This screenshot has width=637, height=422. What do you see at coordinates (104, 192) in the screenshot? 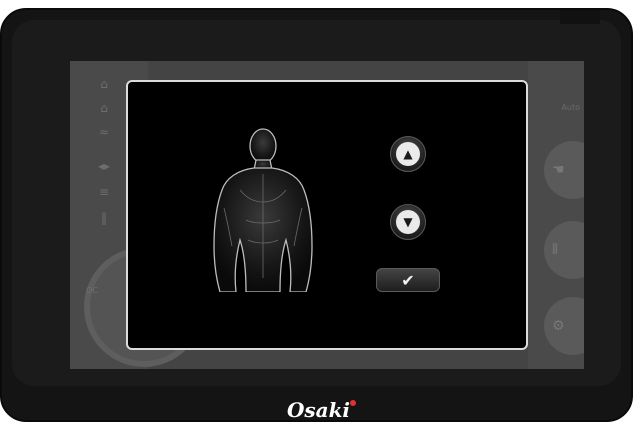
I see `seat-icon: ≡` at bounding box center [104, 192].